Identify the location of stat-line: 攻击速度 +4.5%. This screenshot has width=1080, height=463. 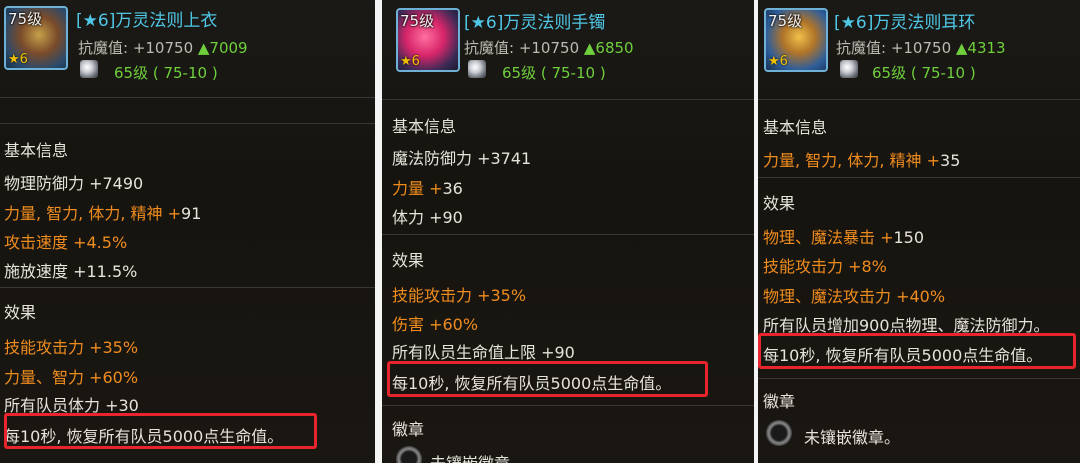
(66, 242).